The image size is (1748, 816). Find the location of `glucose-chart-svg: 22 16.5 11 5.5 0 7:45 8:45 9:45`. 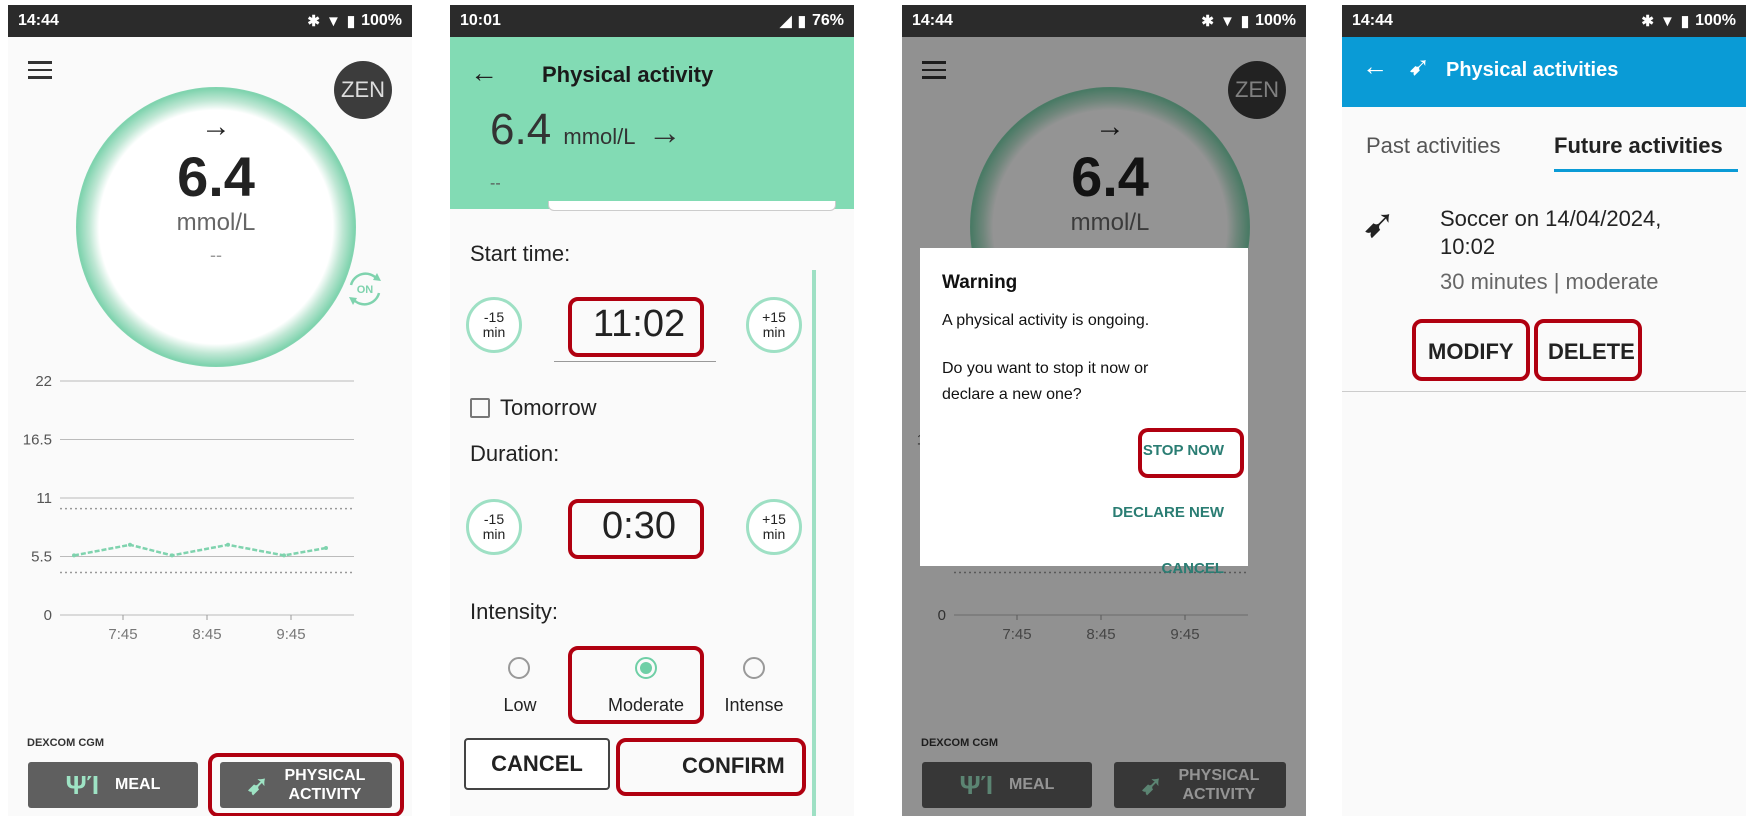

glucose-chart-svg: 22 16.5 11 5.5 0 7:45 8:45 9:45 is located at coordinates (188, 509).